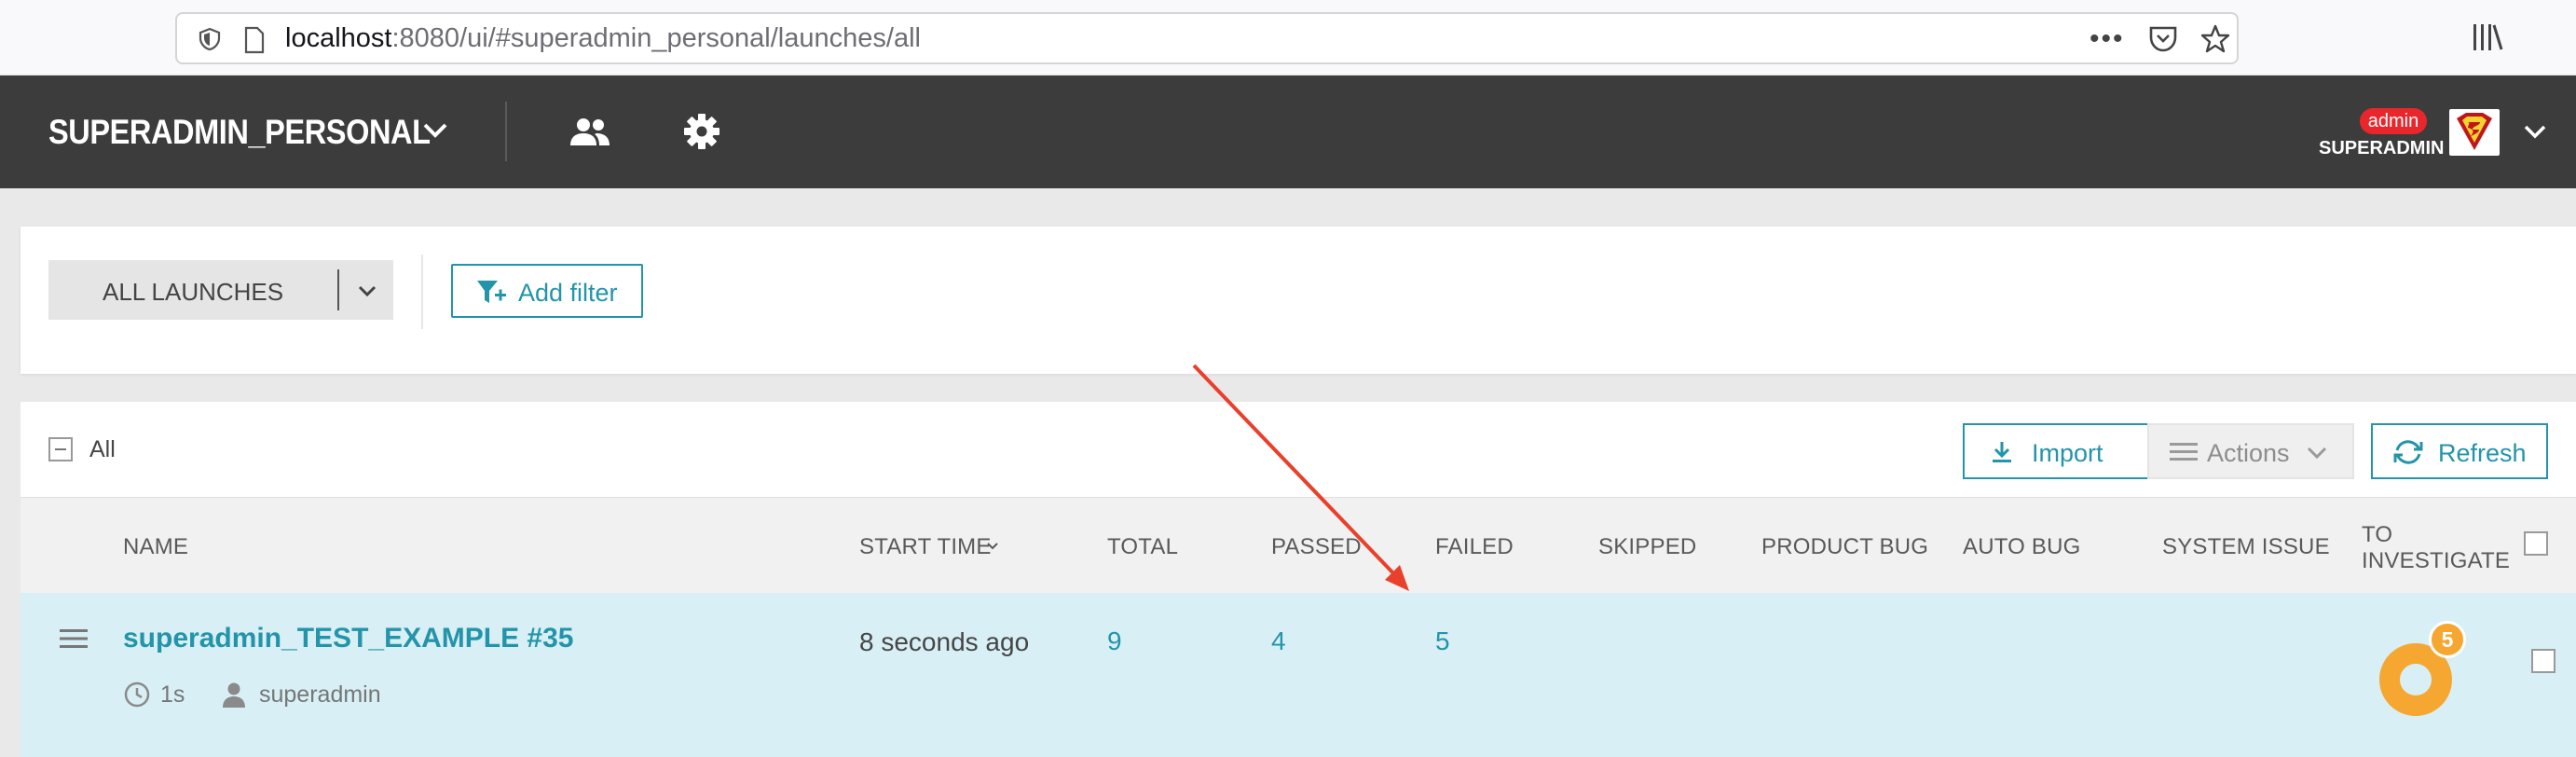 The image size is (2576, 757). I want to click on user-name: SUPERADMIN, so click(2382, 148).